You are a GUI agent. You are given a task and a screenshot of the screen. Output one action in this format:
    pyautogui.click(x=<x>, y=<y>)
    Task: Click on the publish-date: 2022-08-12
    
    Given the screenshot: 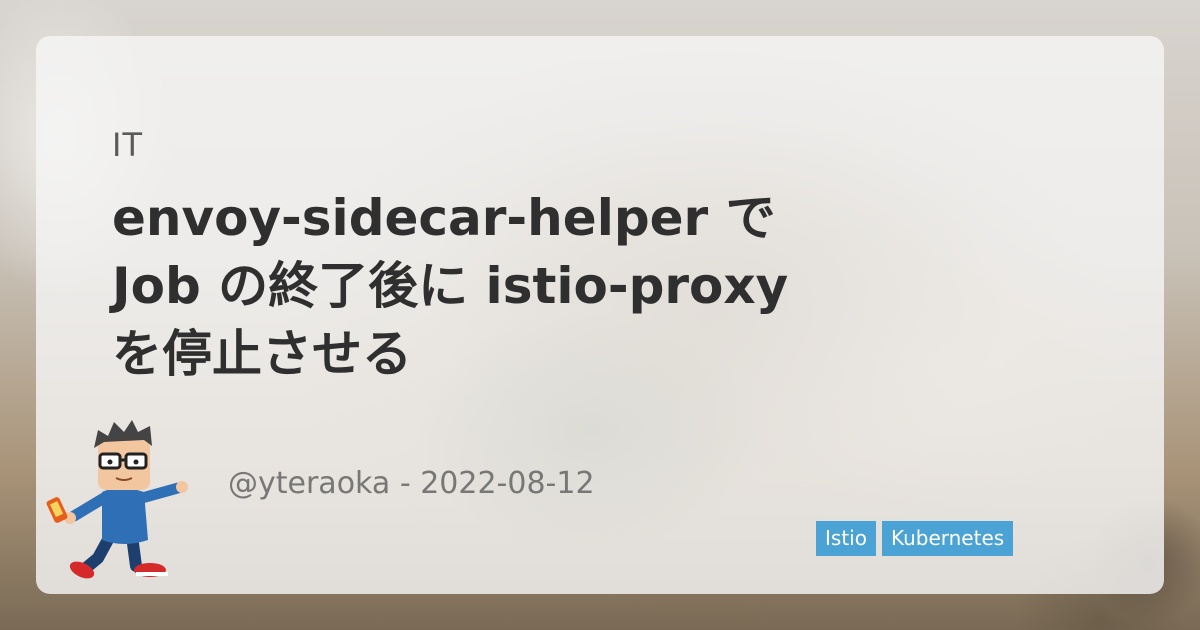 What is the action you would take?
    pyautogui.click(x=507, y=483)
    